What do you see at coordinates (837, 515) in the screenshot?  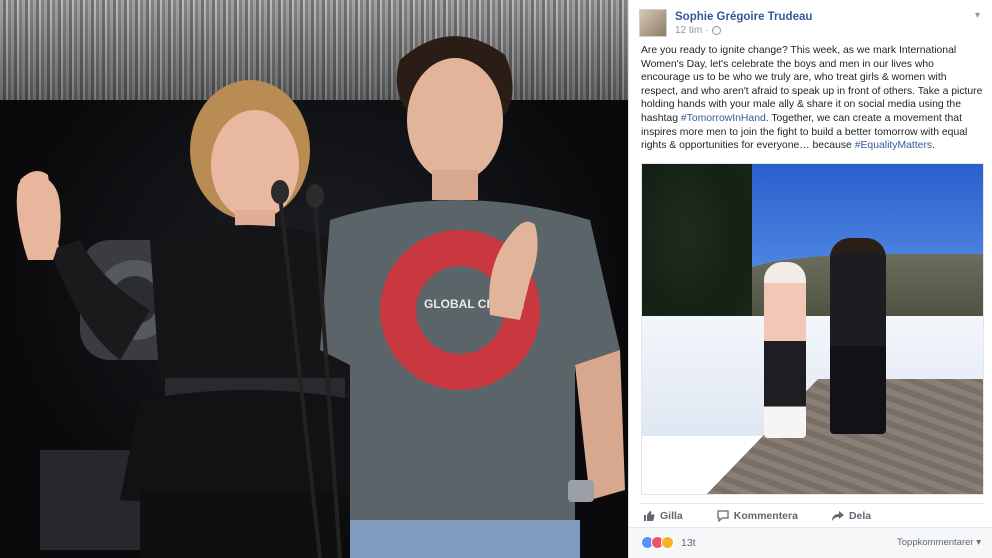 I see `share-icon` at bounding box center [837, 515].